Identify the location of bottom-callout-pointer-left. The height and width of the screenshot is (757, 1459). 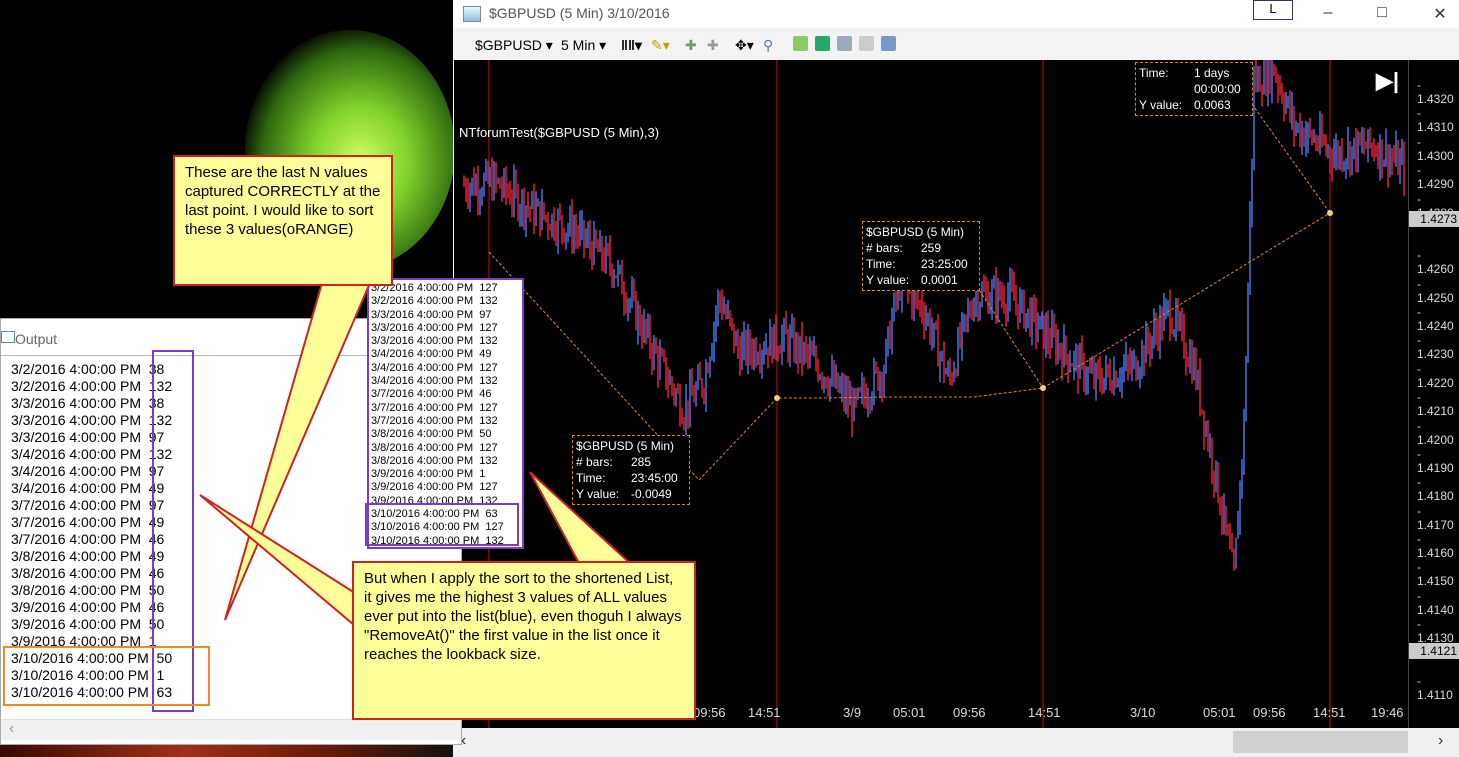
(280, 563).